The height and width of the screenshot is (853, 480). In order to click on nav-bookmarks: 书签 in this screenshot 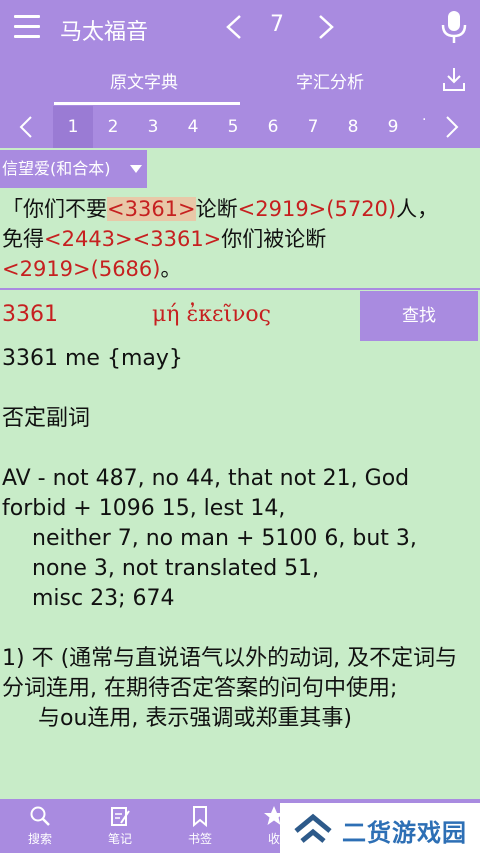, I will do `click(200, 826)`.